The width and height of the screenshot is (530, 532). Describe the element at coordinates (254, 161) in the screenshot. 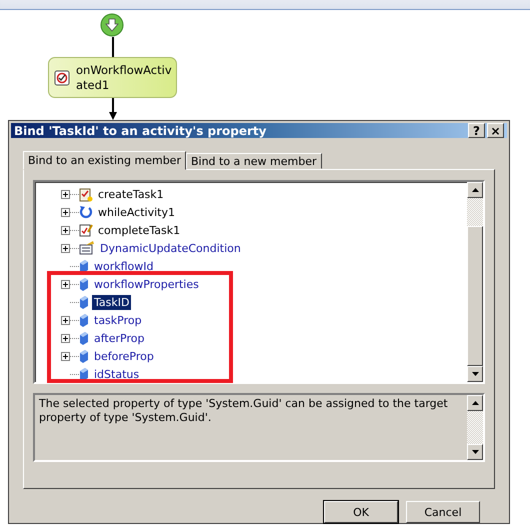

I see `tab: Bind to a new member` at that location.